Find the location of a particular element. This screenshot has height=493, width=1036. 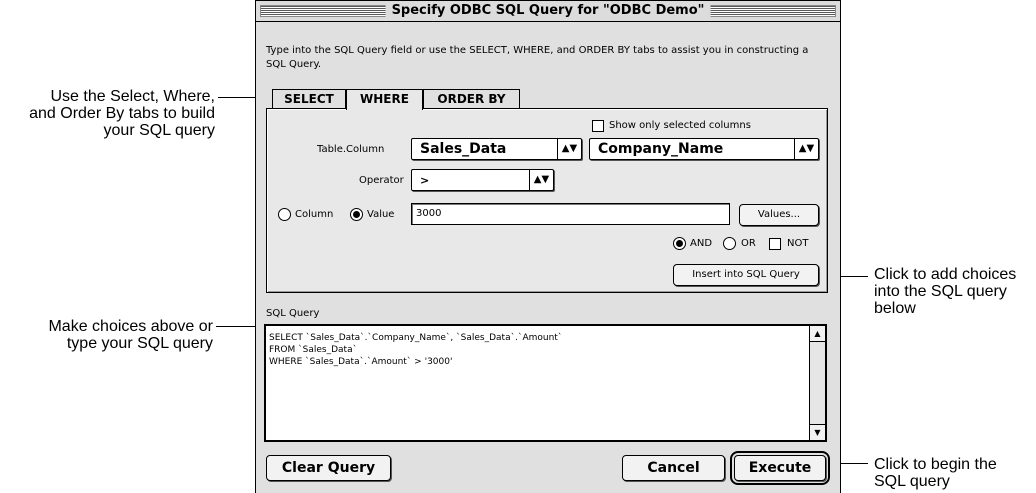

sql-query-label: SQL Query is located at coordinates (293, 313).